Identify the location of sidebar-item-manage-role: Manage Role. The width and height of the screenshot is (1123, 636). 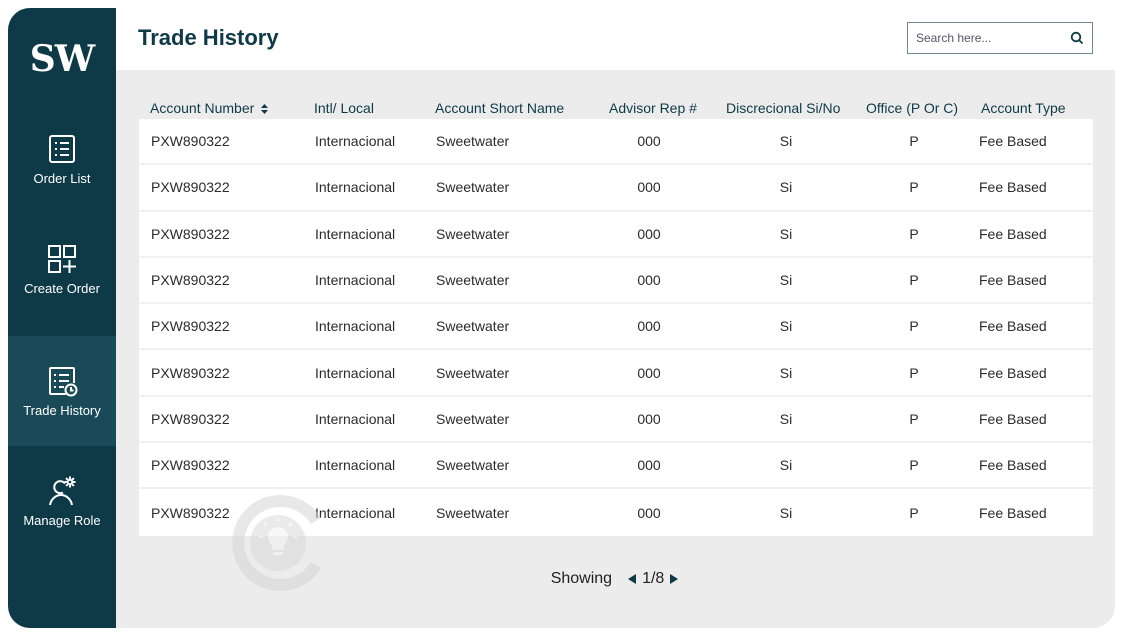
(62, 501).